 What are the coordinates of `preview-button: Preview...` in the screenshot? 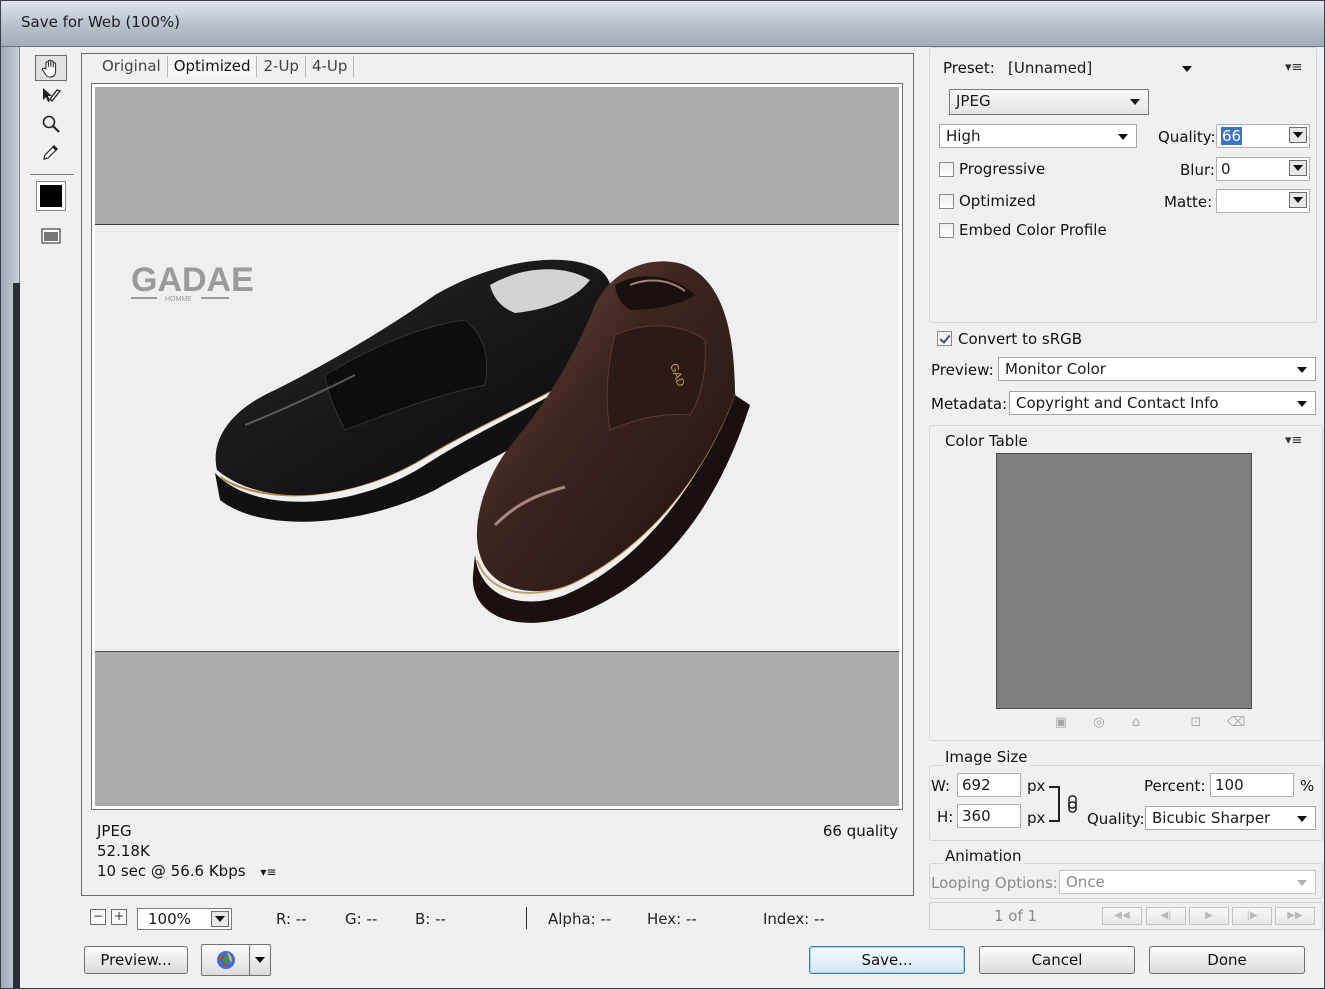 It's located at (136, 960).